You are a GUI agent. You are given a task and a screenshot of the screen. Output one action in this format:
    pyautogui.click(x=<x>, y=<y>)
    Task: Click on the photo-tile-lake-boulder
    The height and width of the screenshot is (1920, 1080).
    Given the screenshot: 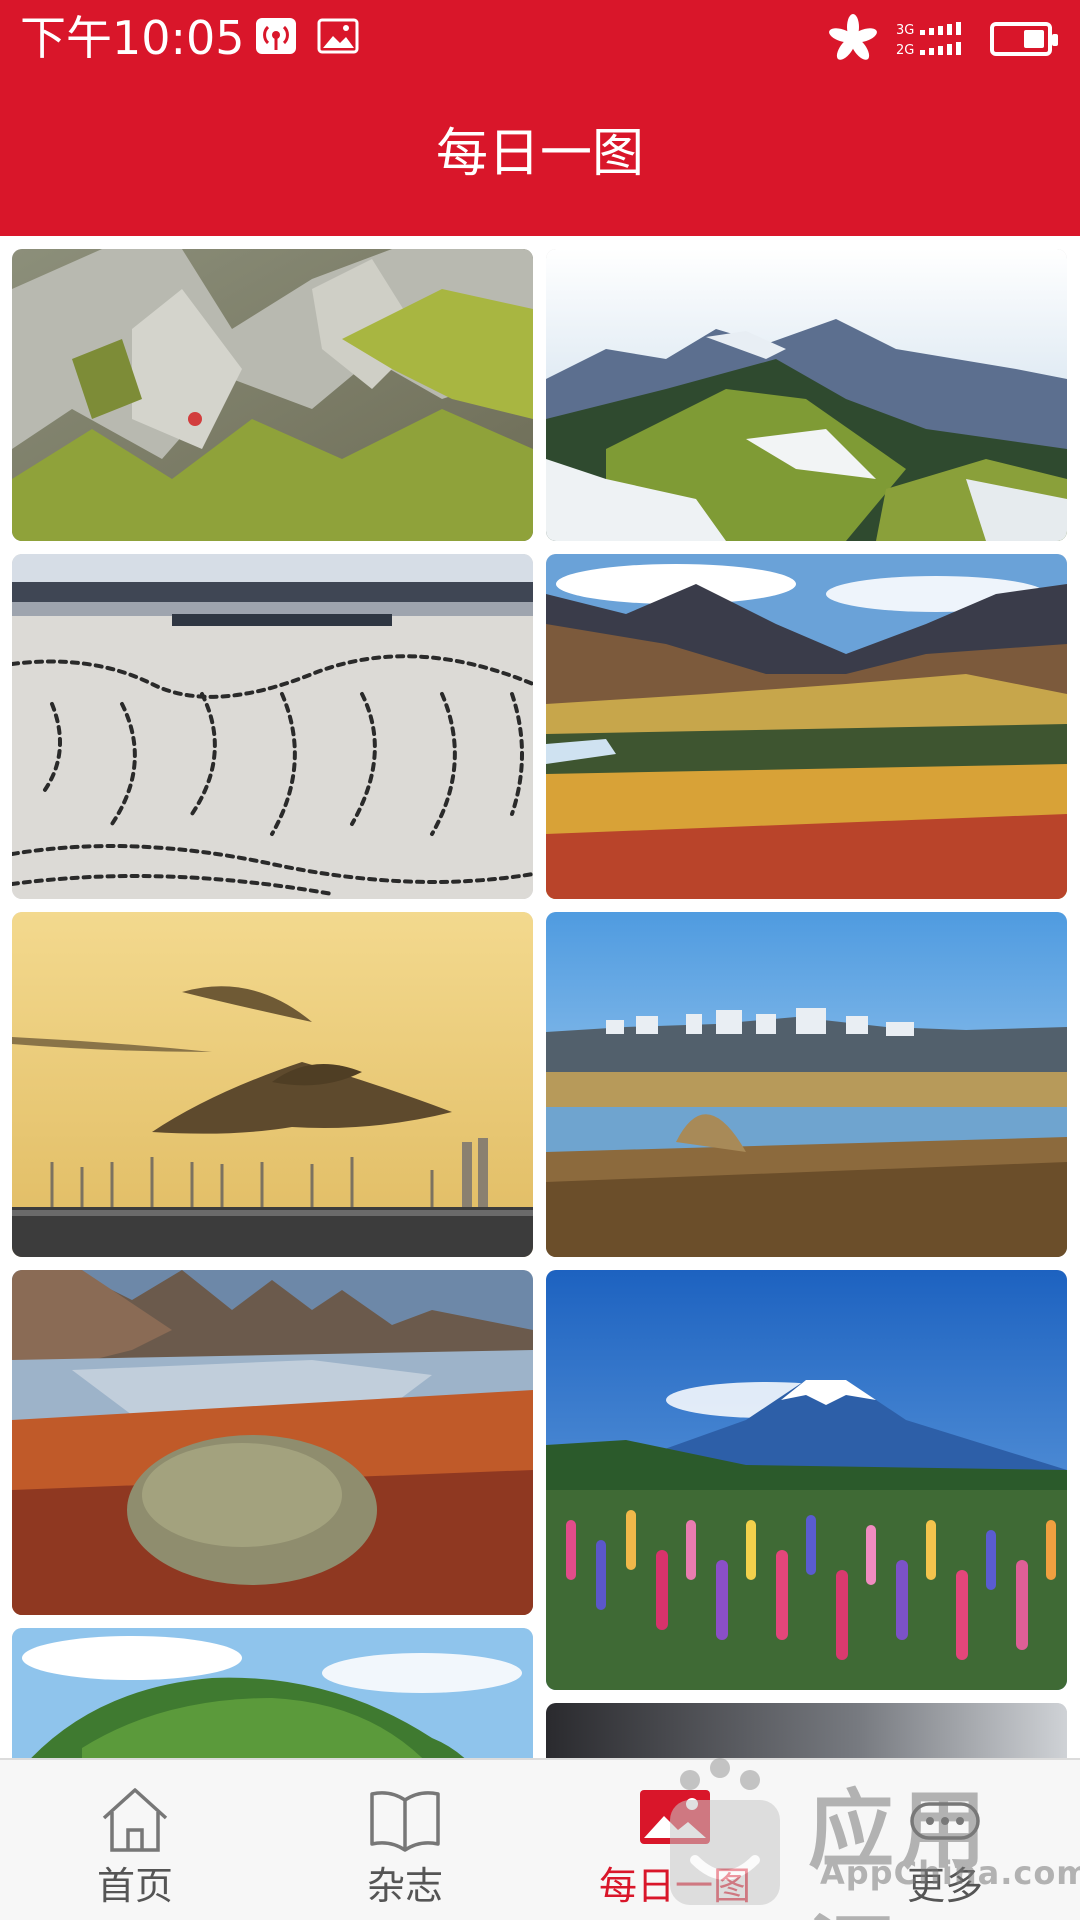 What is the action you would take?
    pyautogui.click(x=272, y=1442)
    